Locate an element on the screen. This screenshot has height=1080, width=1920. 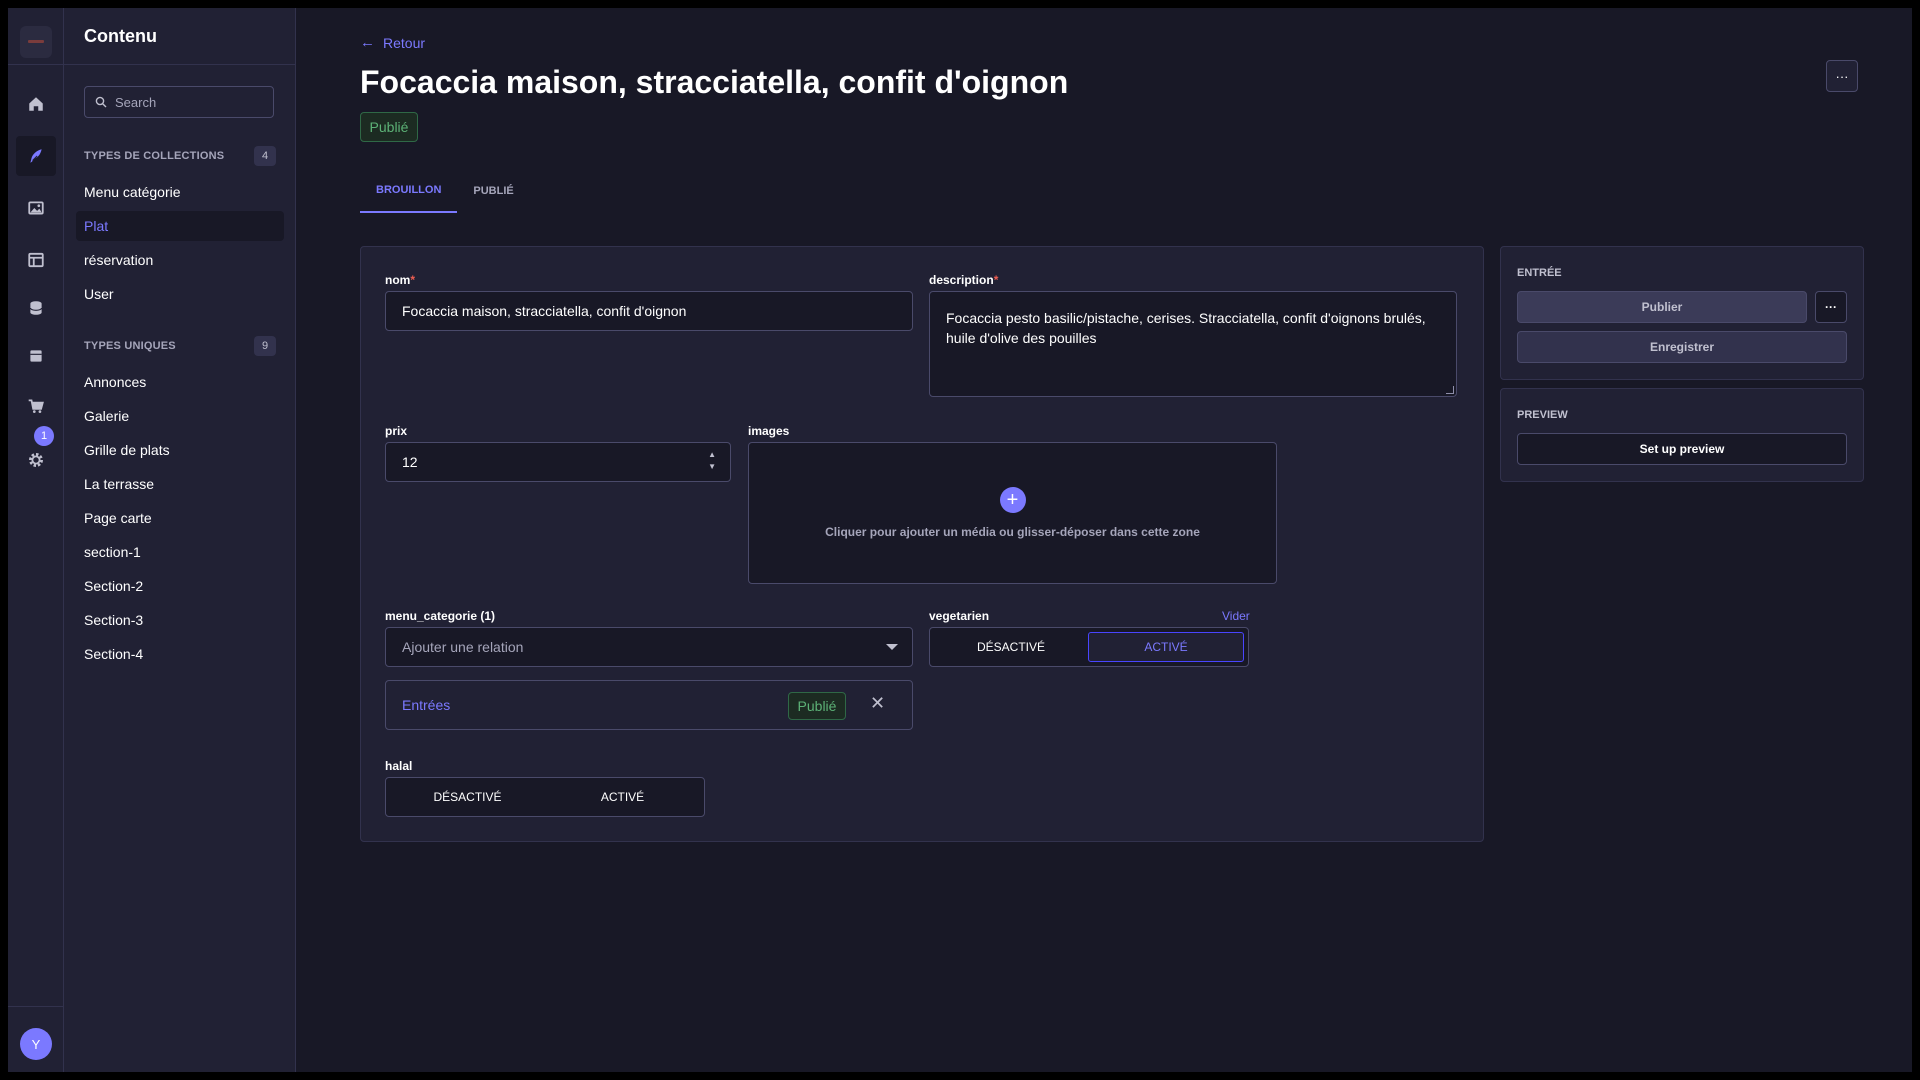
chevron-down-icon: ▼ is located at coordinates (712, 467).